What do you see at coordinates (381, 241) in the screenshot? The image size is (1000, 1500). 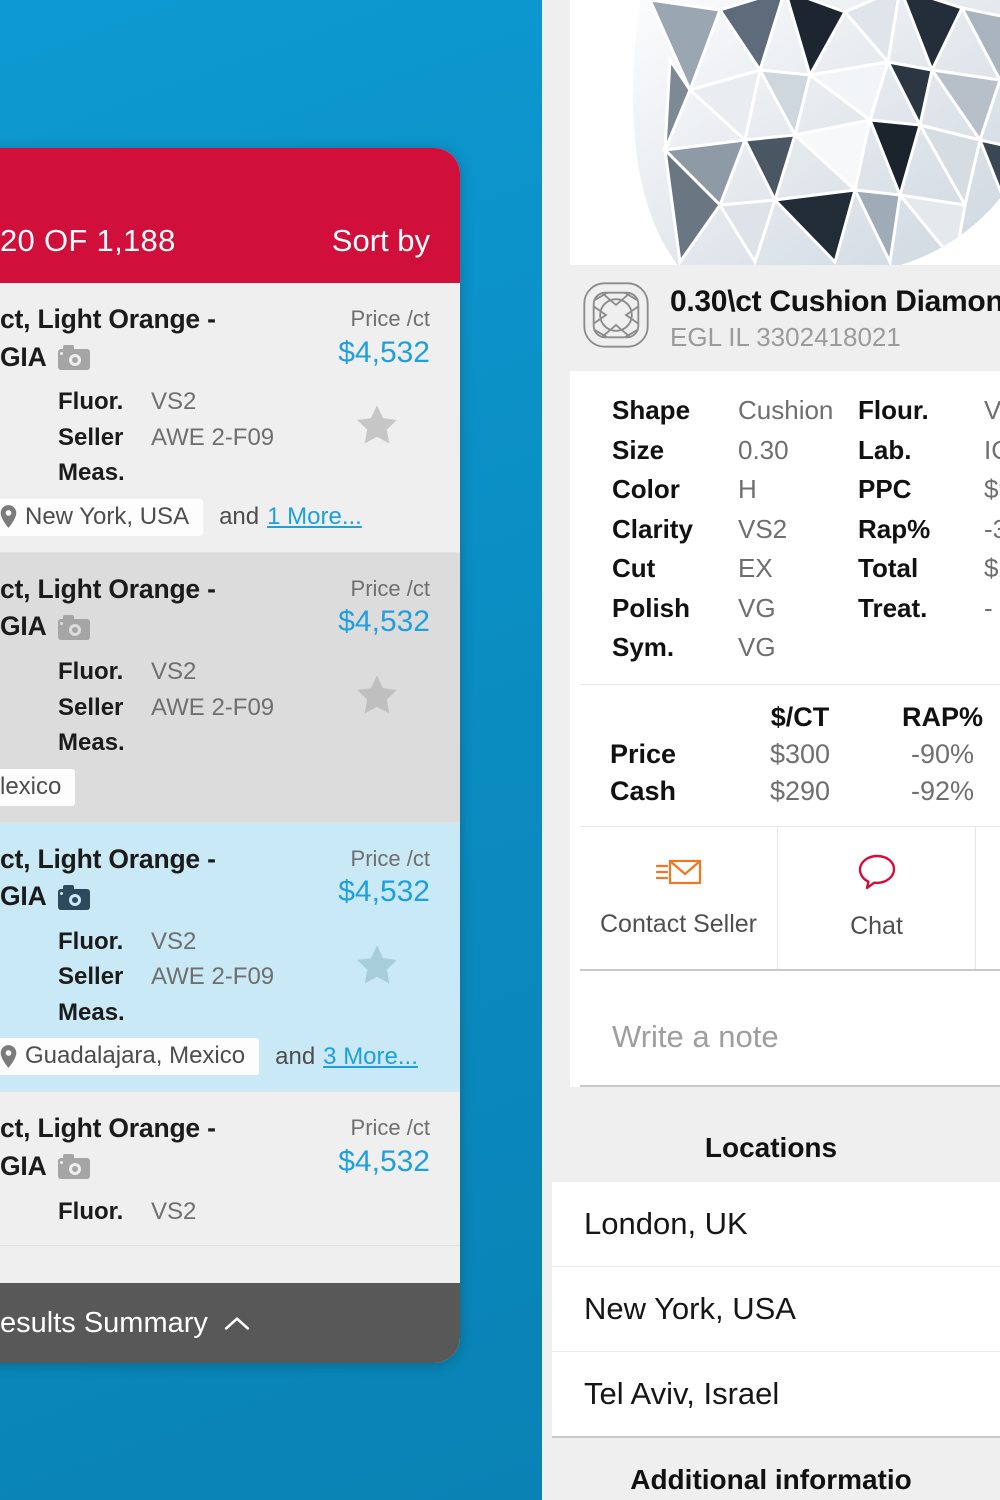 I see `sort-by-button: Sort by` at bounding box center [381, 241].